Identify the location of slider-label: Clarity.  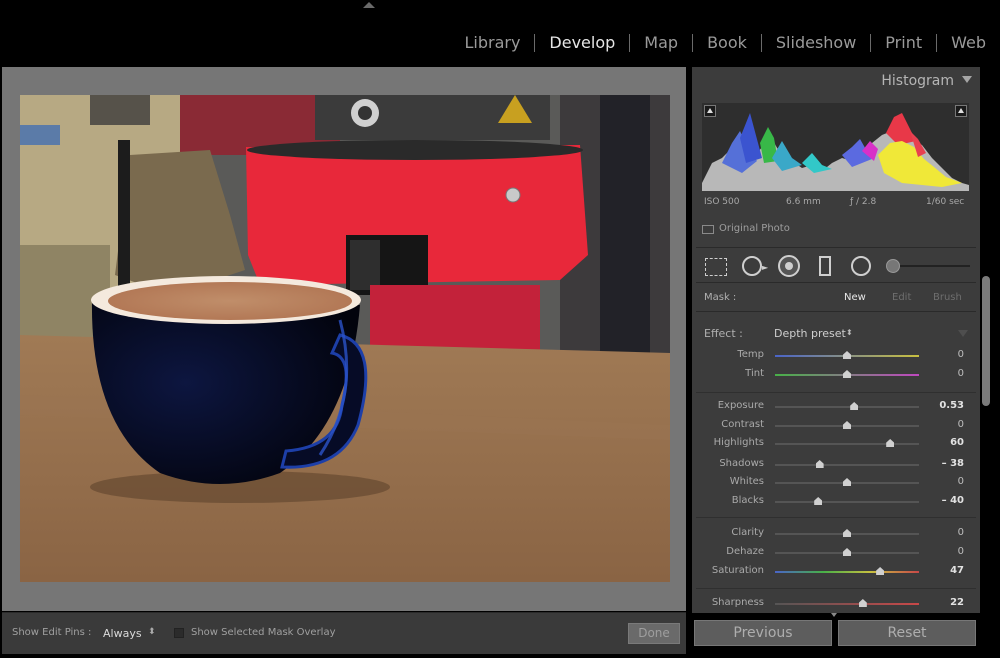
(747, 532).